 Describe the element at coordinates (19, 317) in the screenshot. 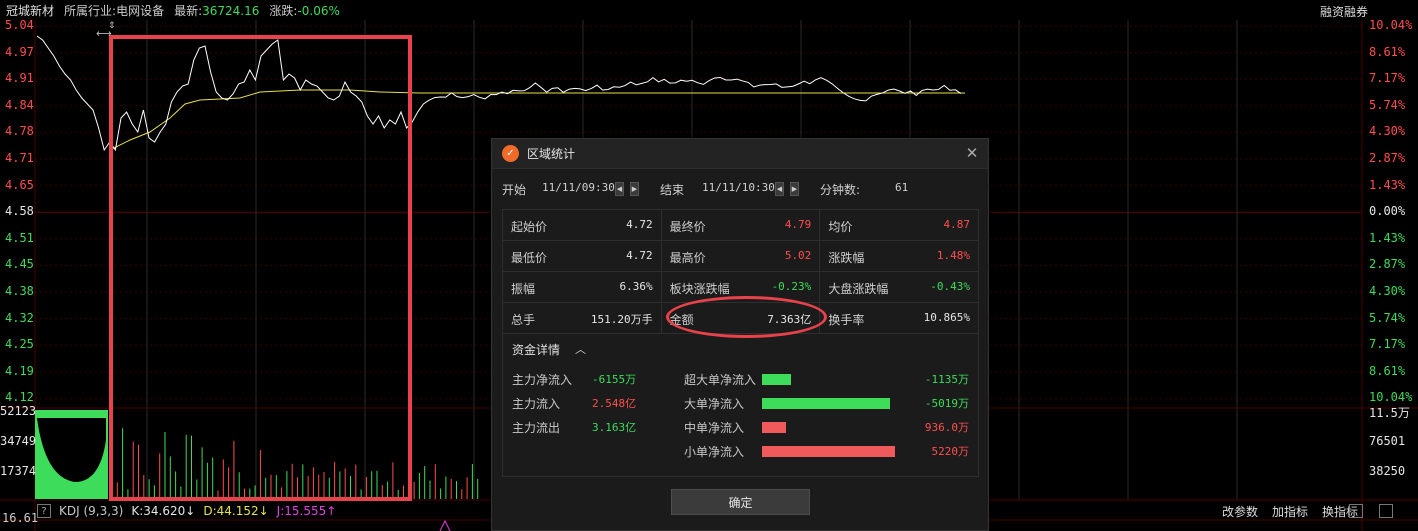

I see `price-tick-label: 4.32` at that location.